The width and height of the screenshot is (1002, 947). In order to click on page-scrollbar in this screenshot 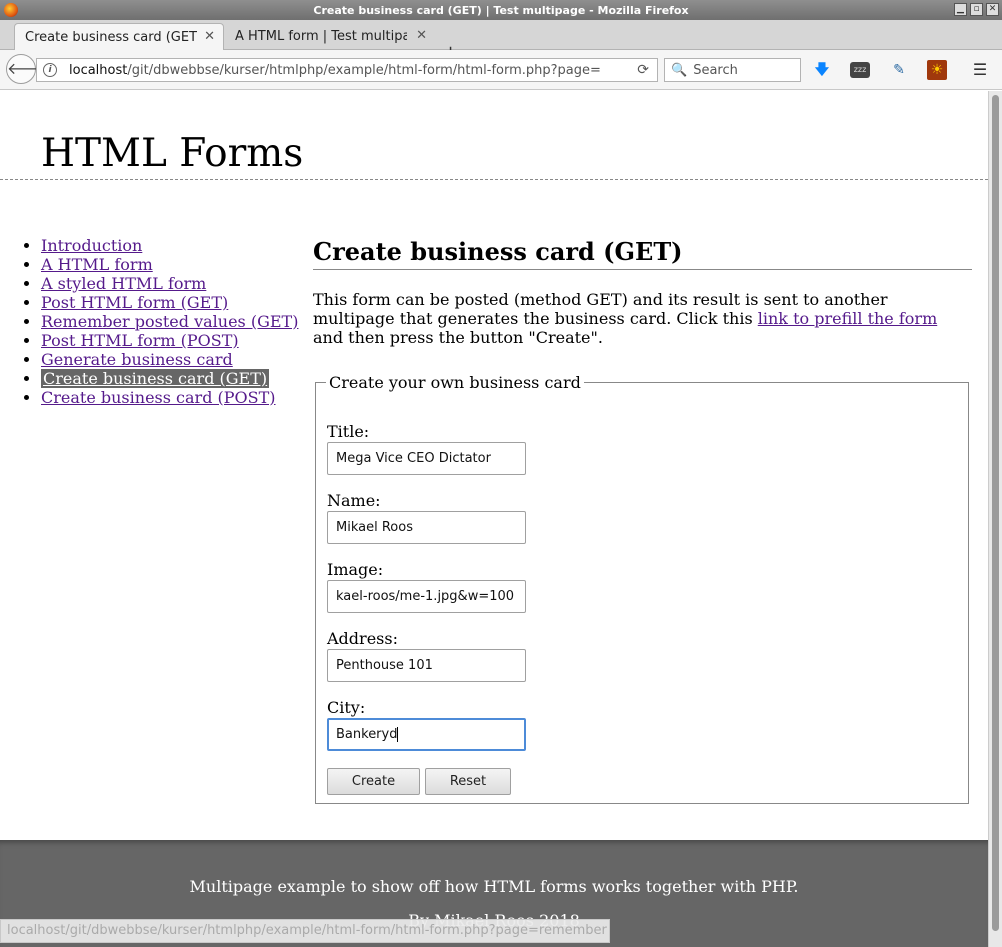, I will do `click(995, 519)`.